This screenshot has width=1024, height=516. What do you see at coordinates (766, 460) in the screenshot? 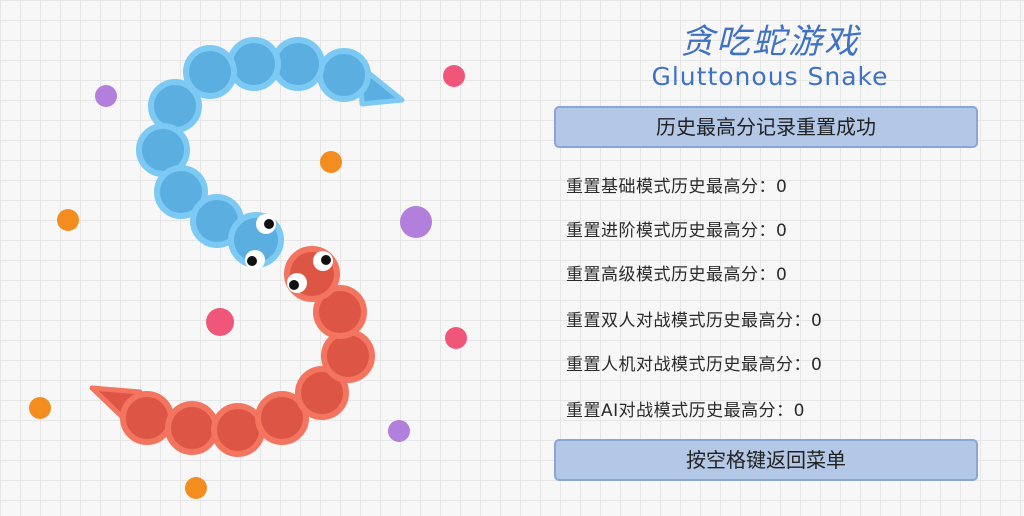
I see `back-to-menu-button: 按空格键返回菜单` at bounding box center [766, 460].